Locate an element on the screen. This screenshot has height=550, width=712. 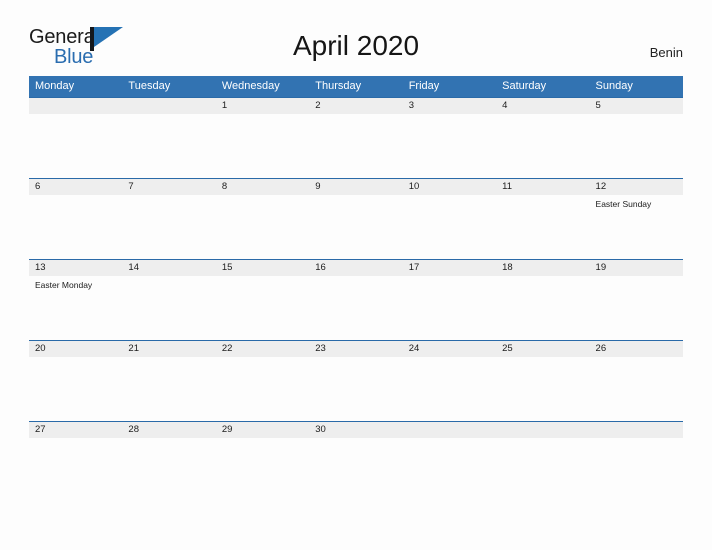
day-number: 27 is located at coordinates (75, 430).